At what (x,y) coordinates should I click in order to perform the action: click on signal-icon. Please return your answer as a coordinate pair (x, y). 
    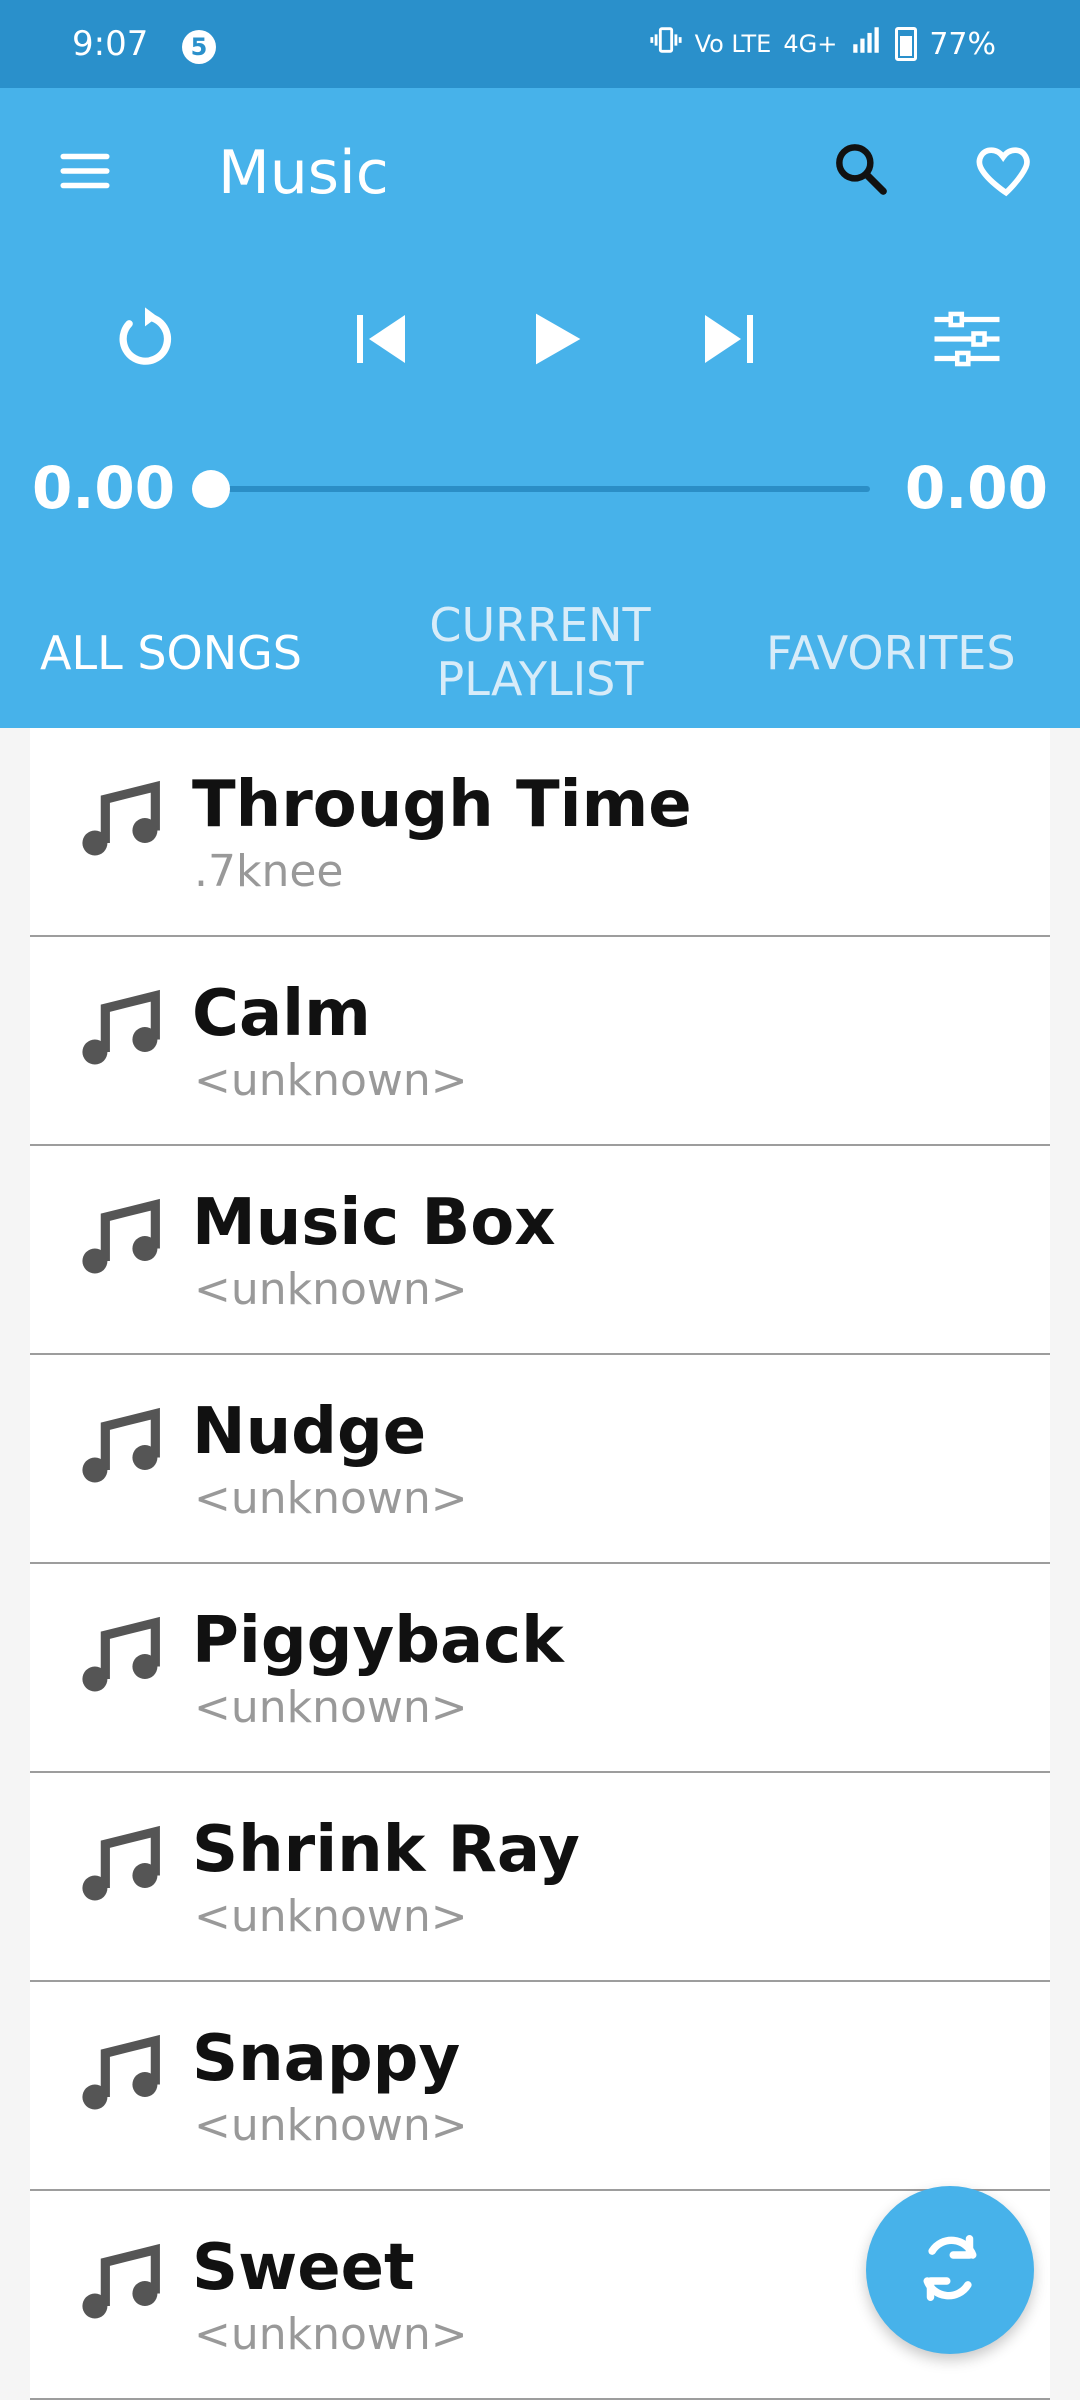
    Looking at the image, I should click on (866, 44).